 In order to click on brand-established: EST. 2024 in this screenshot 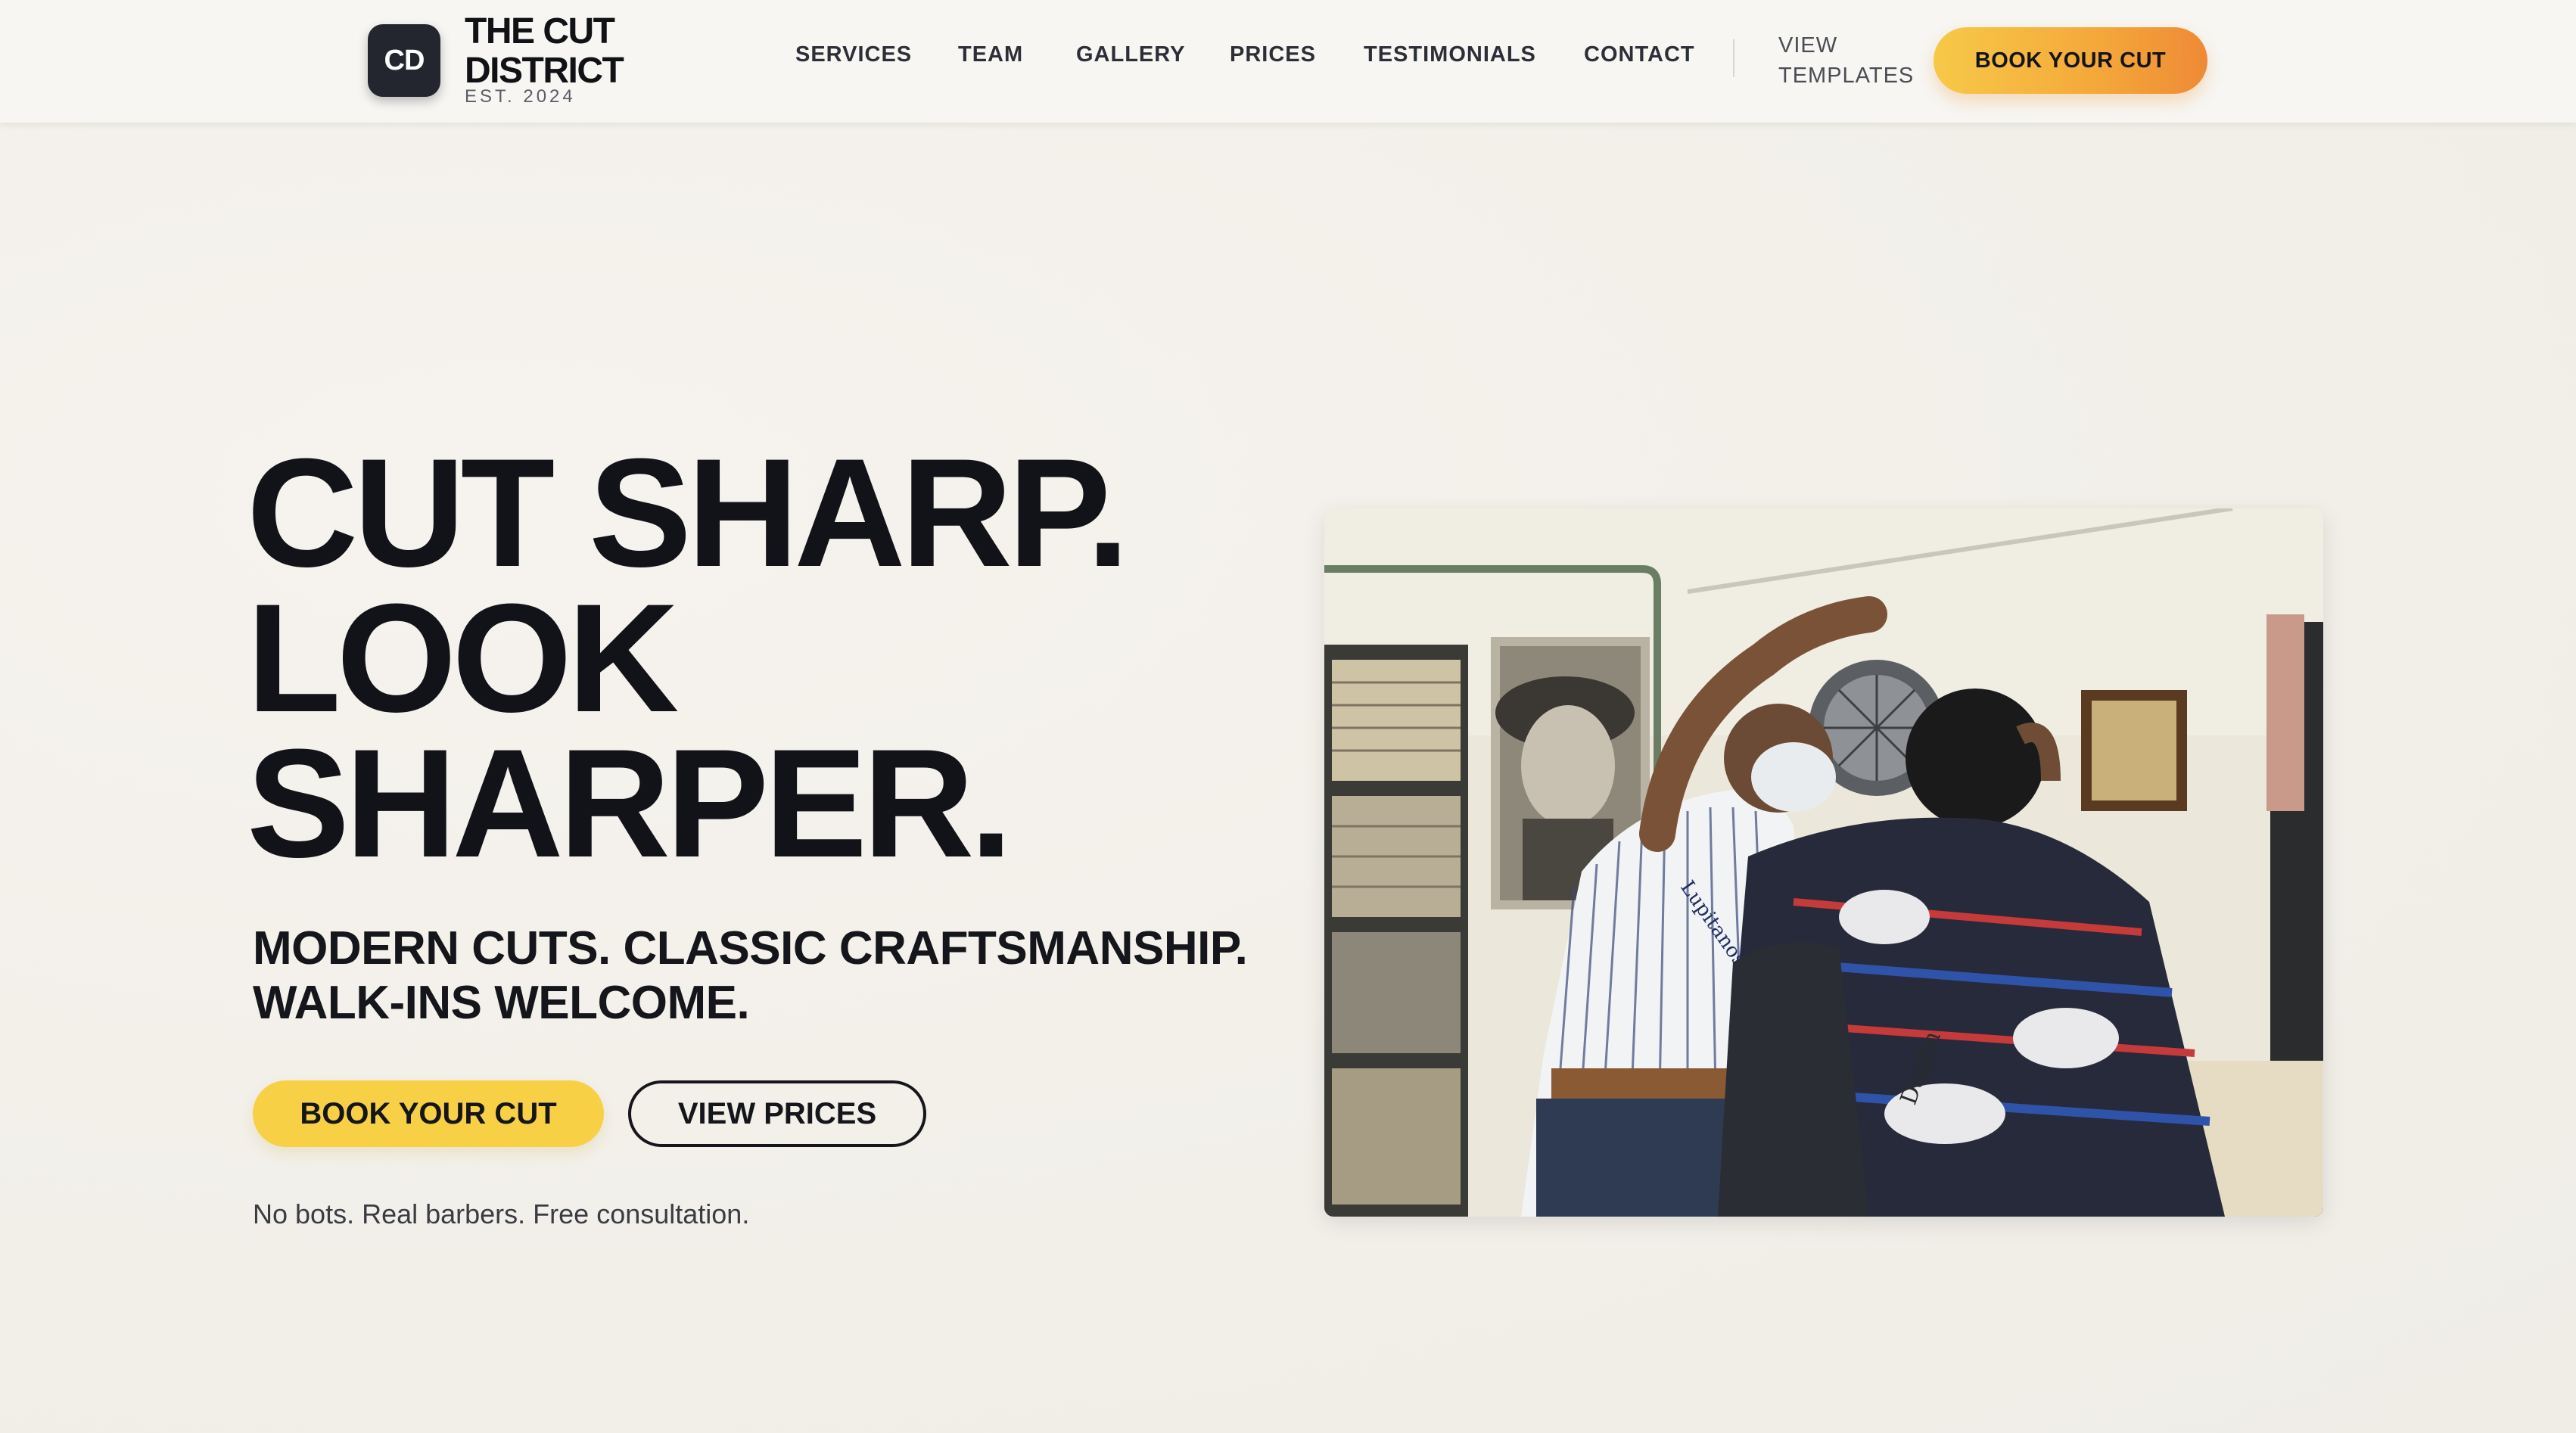, I will do `click(520, 96)`.